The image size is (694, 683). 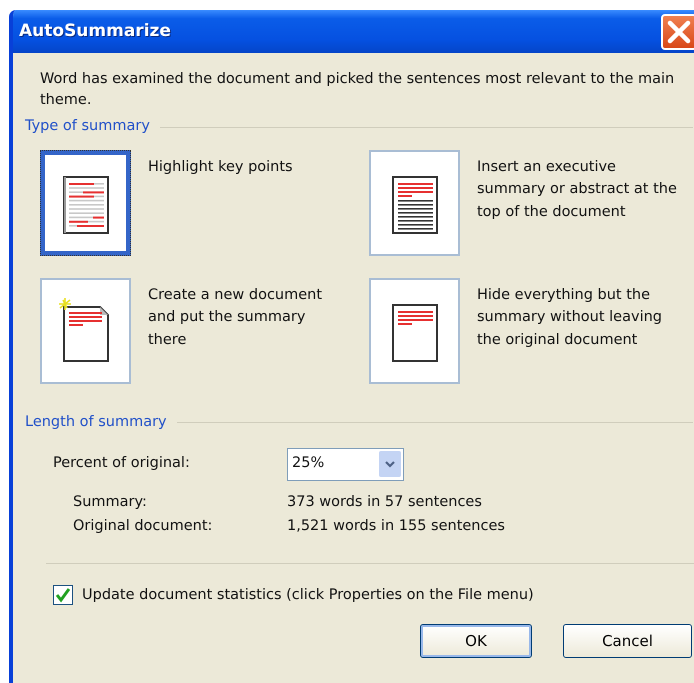 What do you see at coordinates (476, 641) in the screenshot?
I see `ok-button: OK` at bounding box center [476, 641].